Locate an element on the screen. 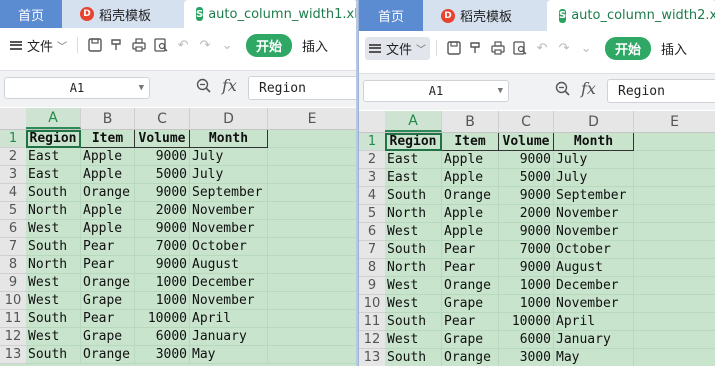  cell-d4: September is located at coordinates (594, 196).